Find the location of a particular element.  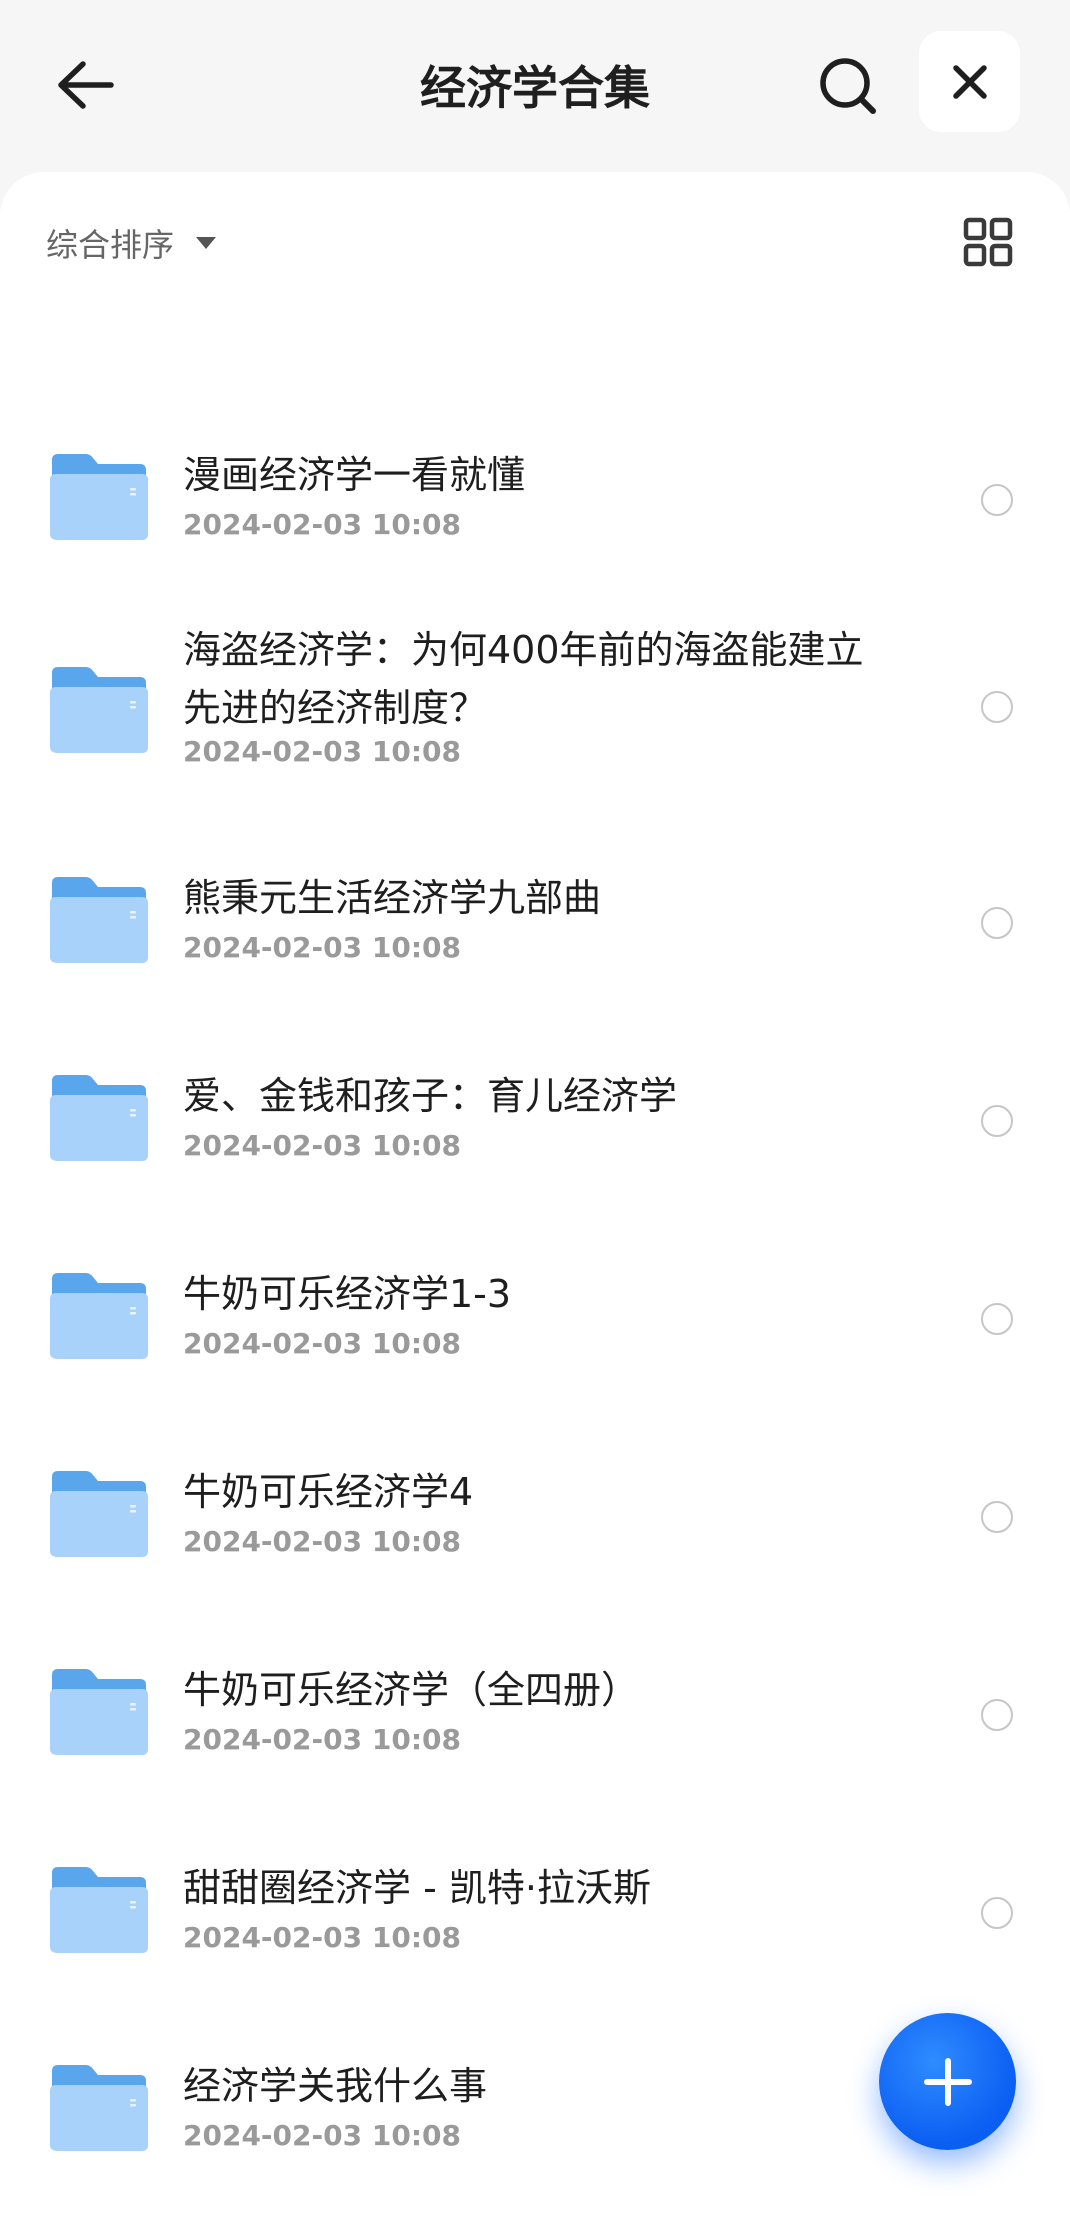

item-title: 牛奶可乐经济学4 is located at coordinates (328, 1492).